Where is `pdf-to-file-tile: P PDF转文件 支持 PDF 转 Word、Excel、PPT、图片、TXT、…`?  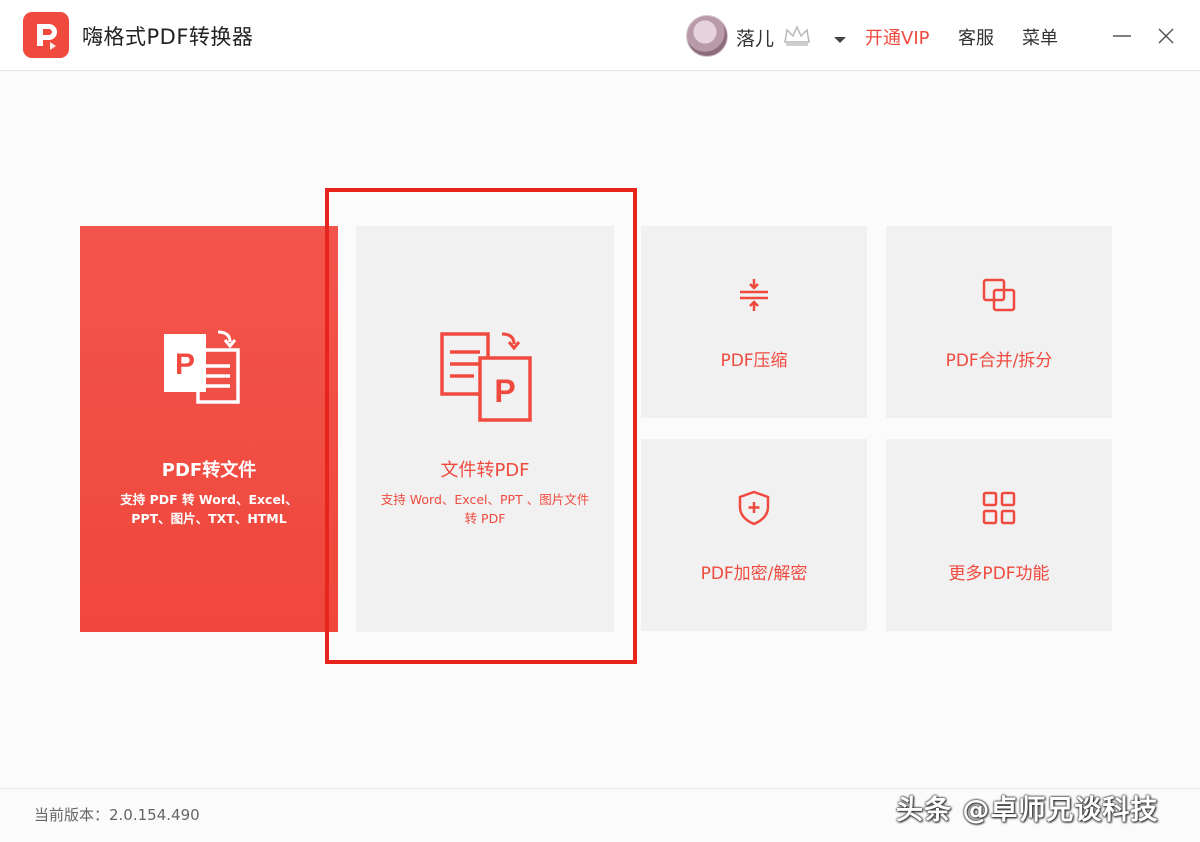
pdf-to-file-tile: P PDF转文件 支持 PDF 转 Word、Excel、PPT、图片、TXT、… is located at coordinates (209, 429).